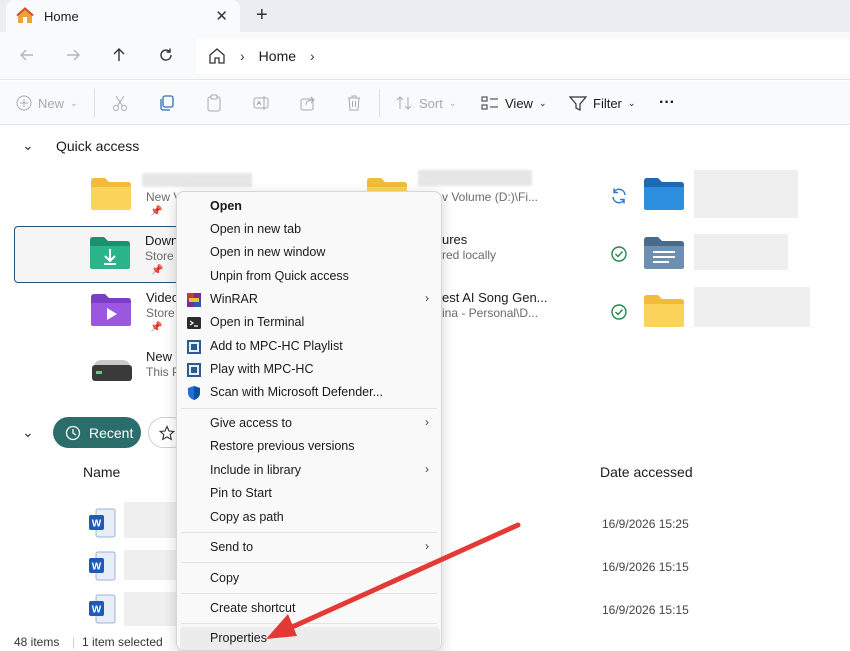 This screenshot has height=651, width=850. Describe the element at coordinates (94, 103) in the screenshot. I see `divider` at that location.